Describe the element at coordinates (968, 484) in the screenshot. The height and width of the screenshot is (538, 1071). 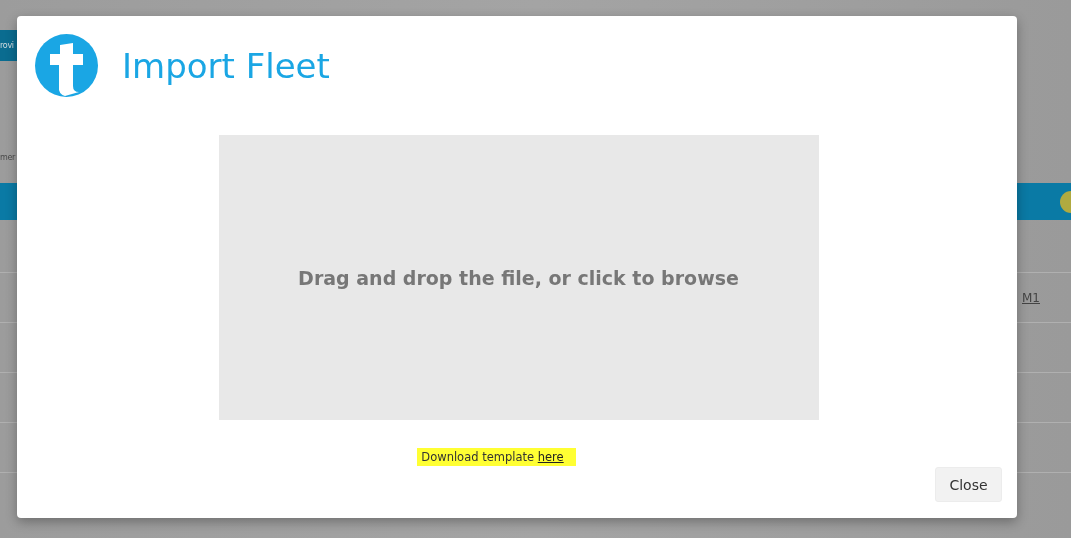
I see `close-button: Close` at that location.